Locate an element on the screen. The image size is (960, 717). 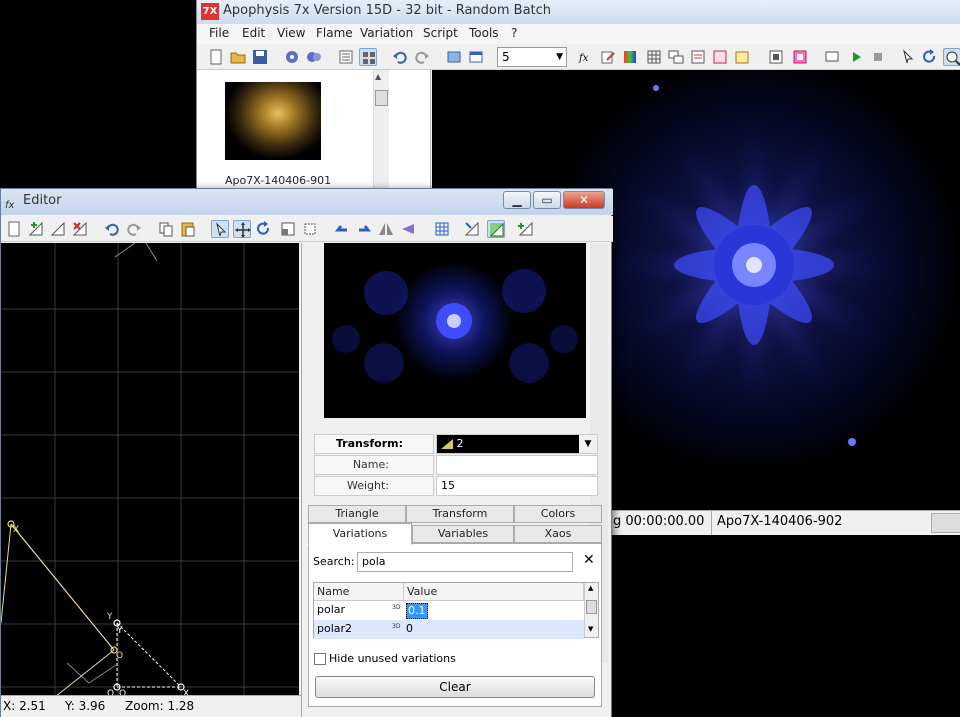
transparency-icon is located at coordinates (776, 57).